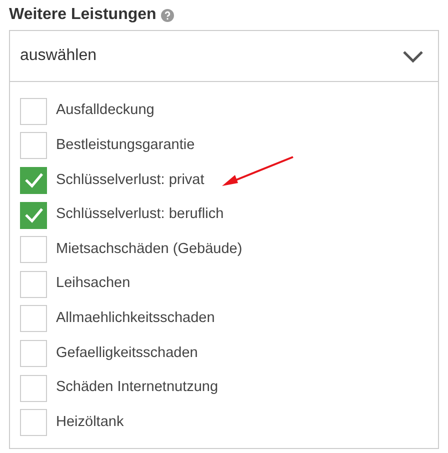 Image resolution: width=448 pixels, height=453 pixels. What do you see at coordinates (125, 146) in the screenshot?
I see `option-label: Bestleistungsgarantie` at bounding box center [125, 146].